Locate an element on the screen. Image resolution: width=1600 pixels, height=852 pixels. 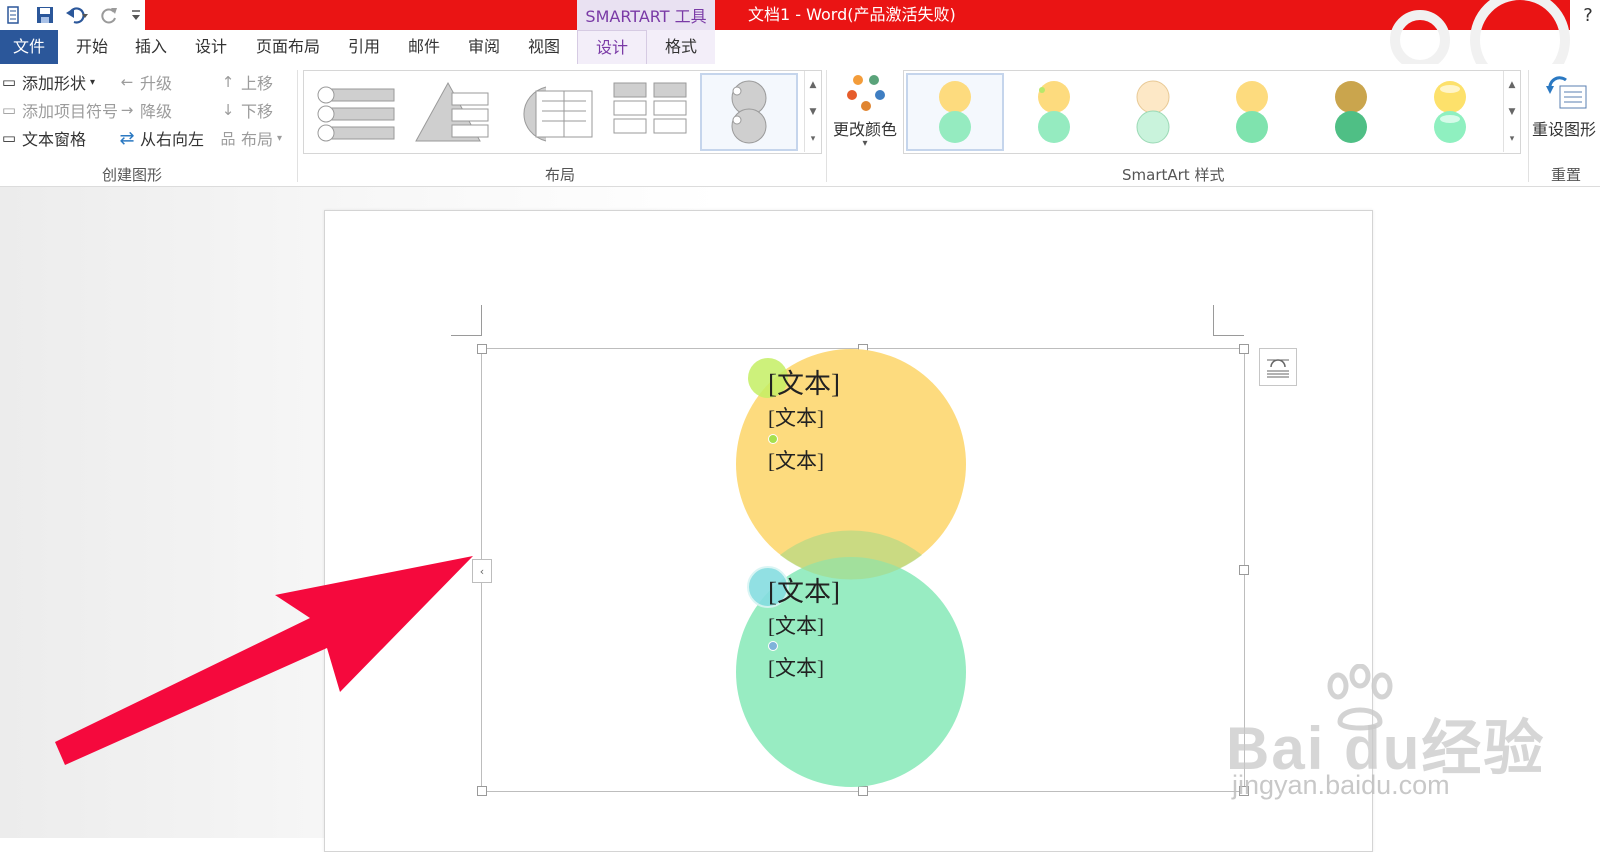
background-decoration is located at coordinates (1420, 40).